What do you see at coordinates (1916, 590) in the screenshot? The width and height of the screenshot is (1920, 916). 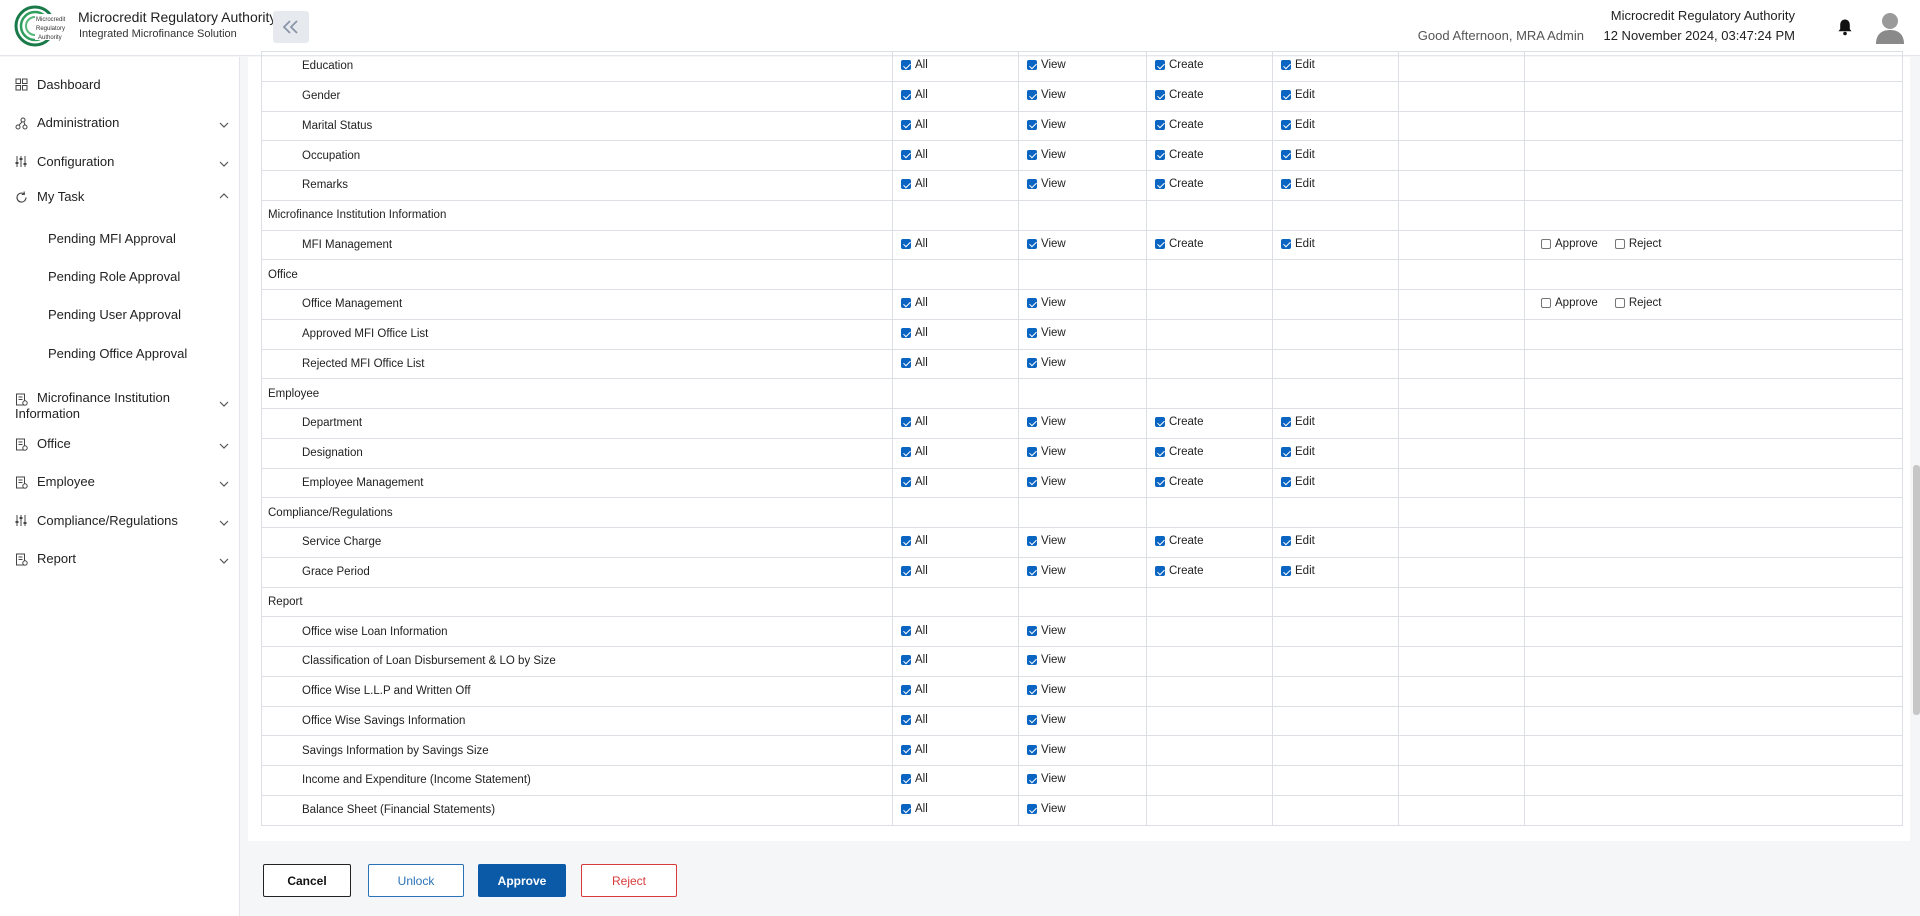 I see `page-scrollbar` at bounding box center [1916, 590].